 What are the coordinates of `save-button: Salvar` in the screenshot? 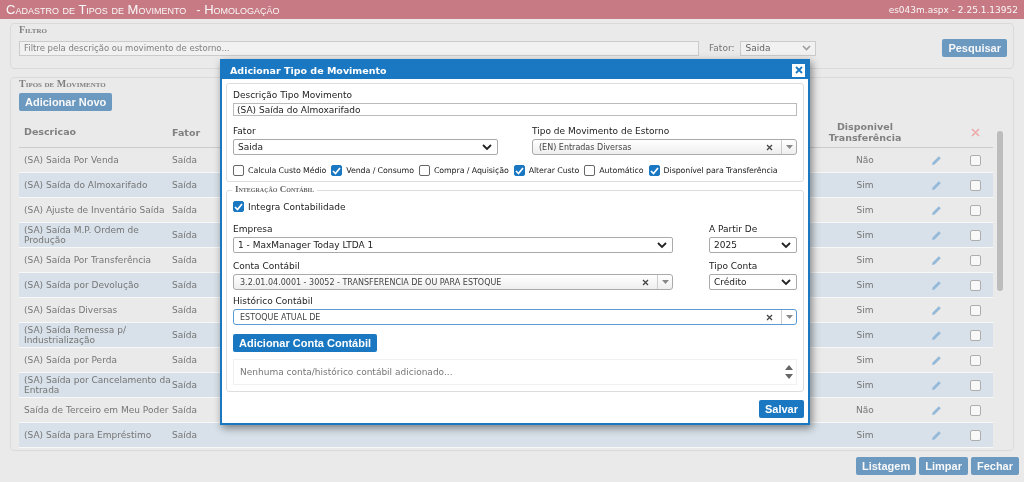 It's located at (781, 409).